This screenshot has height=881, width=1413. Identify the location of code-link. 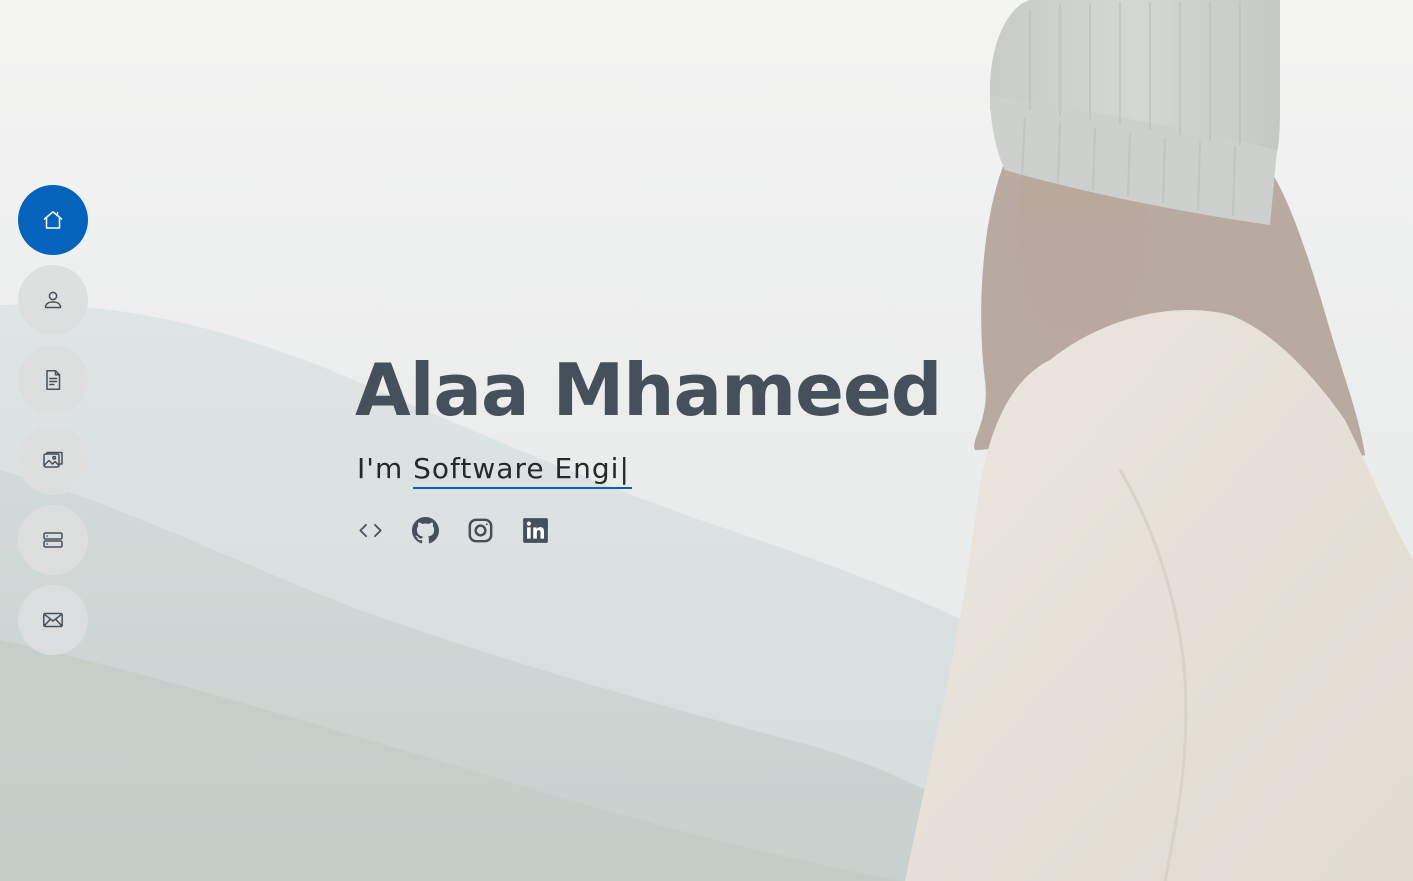
(370, 530).